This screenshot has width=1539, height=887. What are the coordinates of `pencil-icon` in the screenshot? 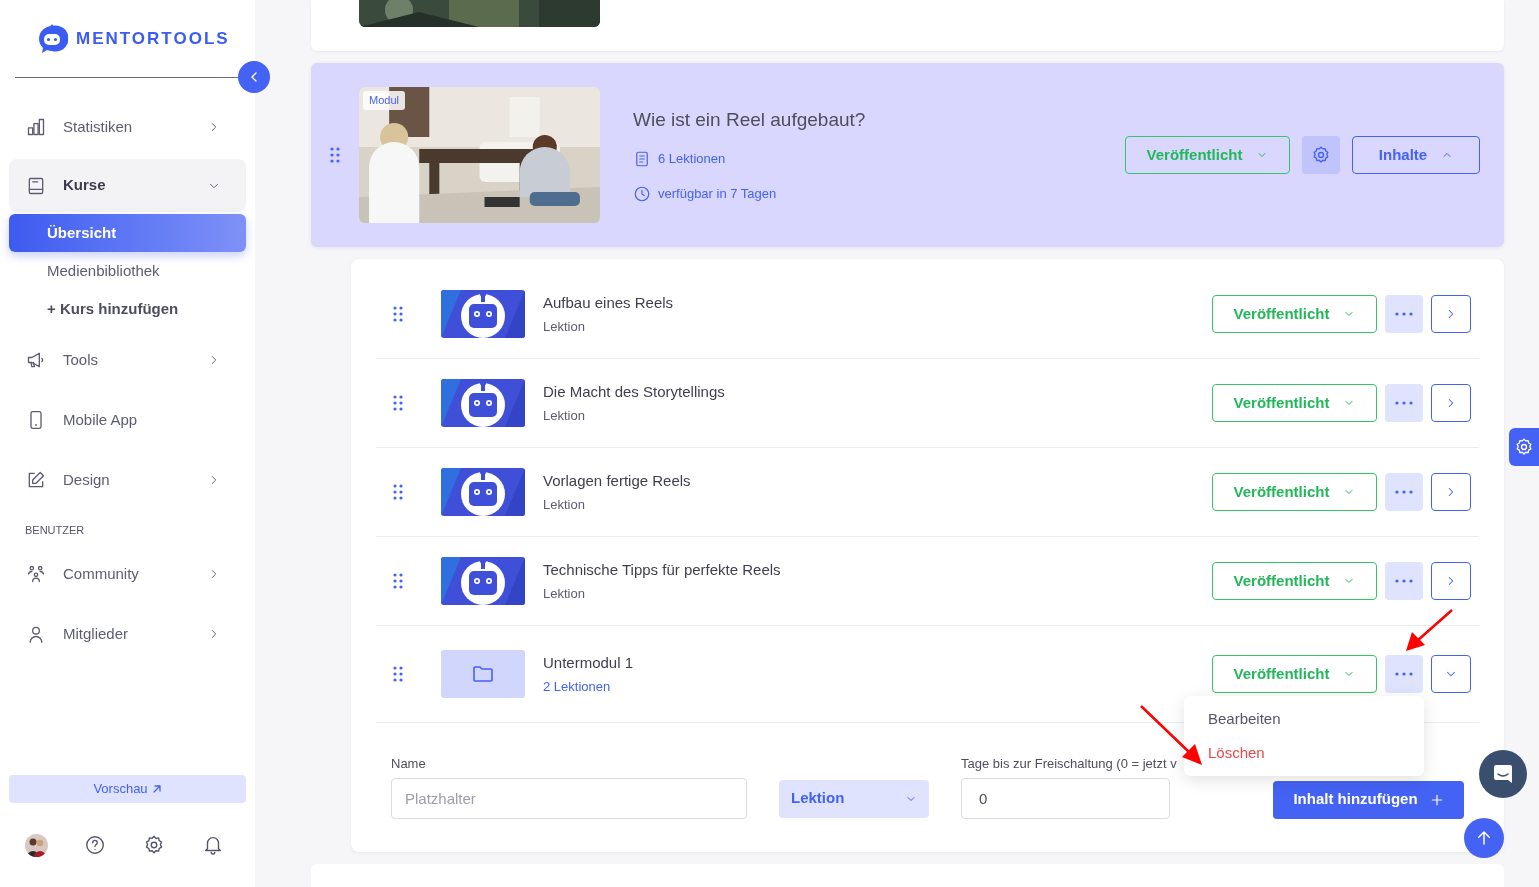 It's located at (36, 480).